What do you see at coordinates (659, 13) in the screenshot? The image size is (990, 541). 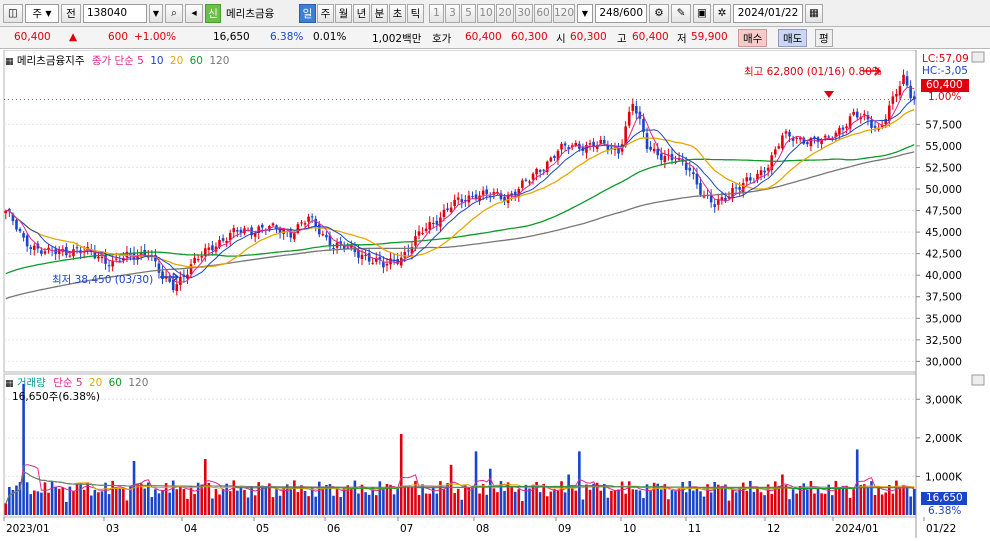 I see `settings-tool-icon: ⚙` at bounding box center [659, 13].